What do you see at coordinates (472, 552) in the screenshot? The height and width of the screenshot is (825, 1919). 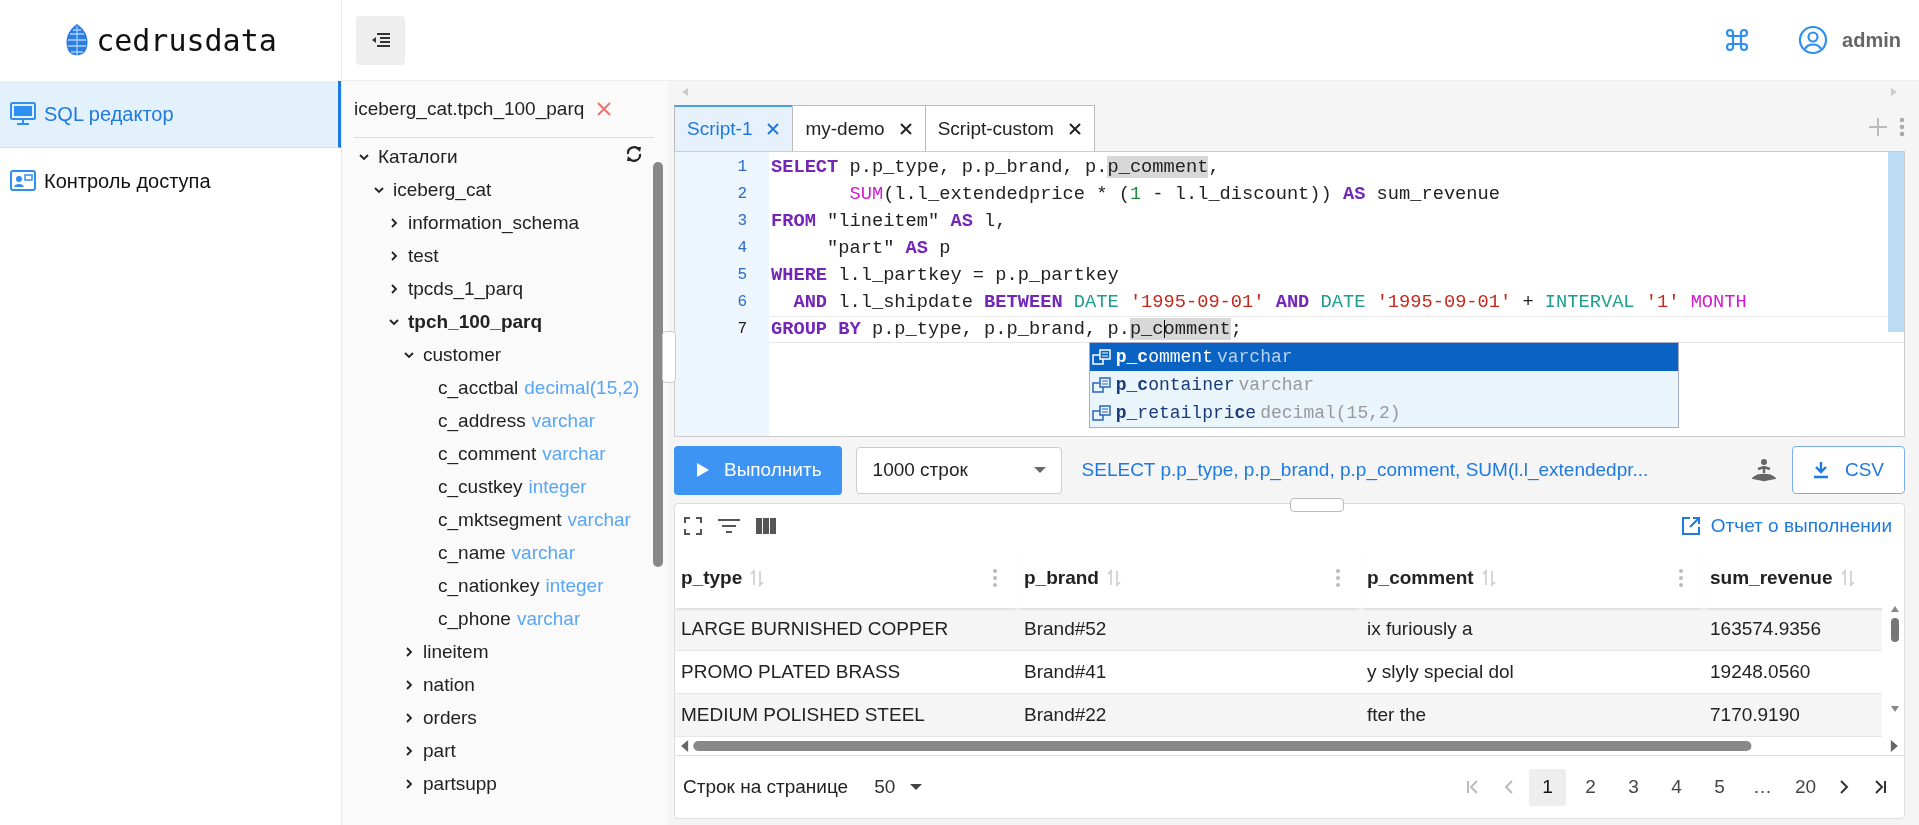 I see `column-name: c_name` at bounding box center [472, 552].